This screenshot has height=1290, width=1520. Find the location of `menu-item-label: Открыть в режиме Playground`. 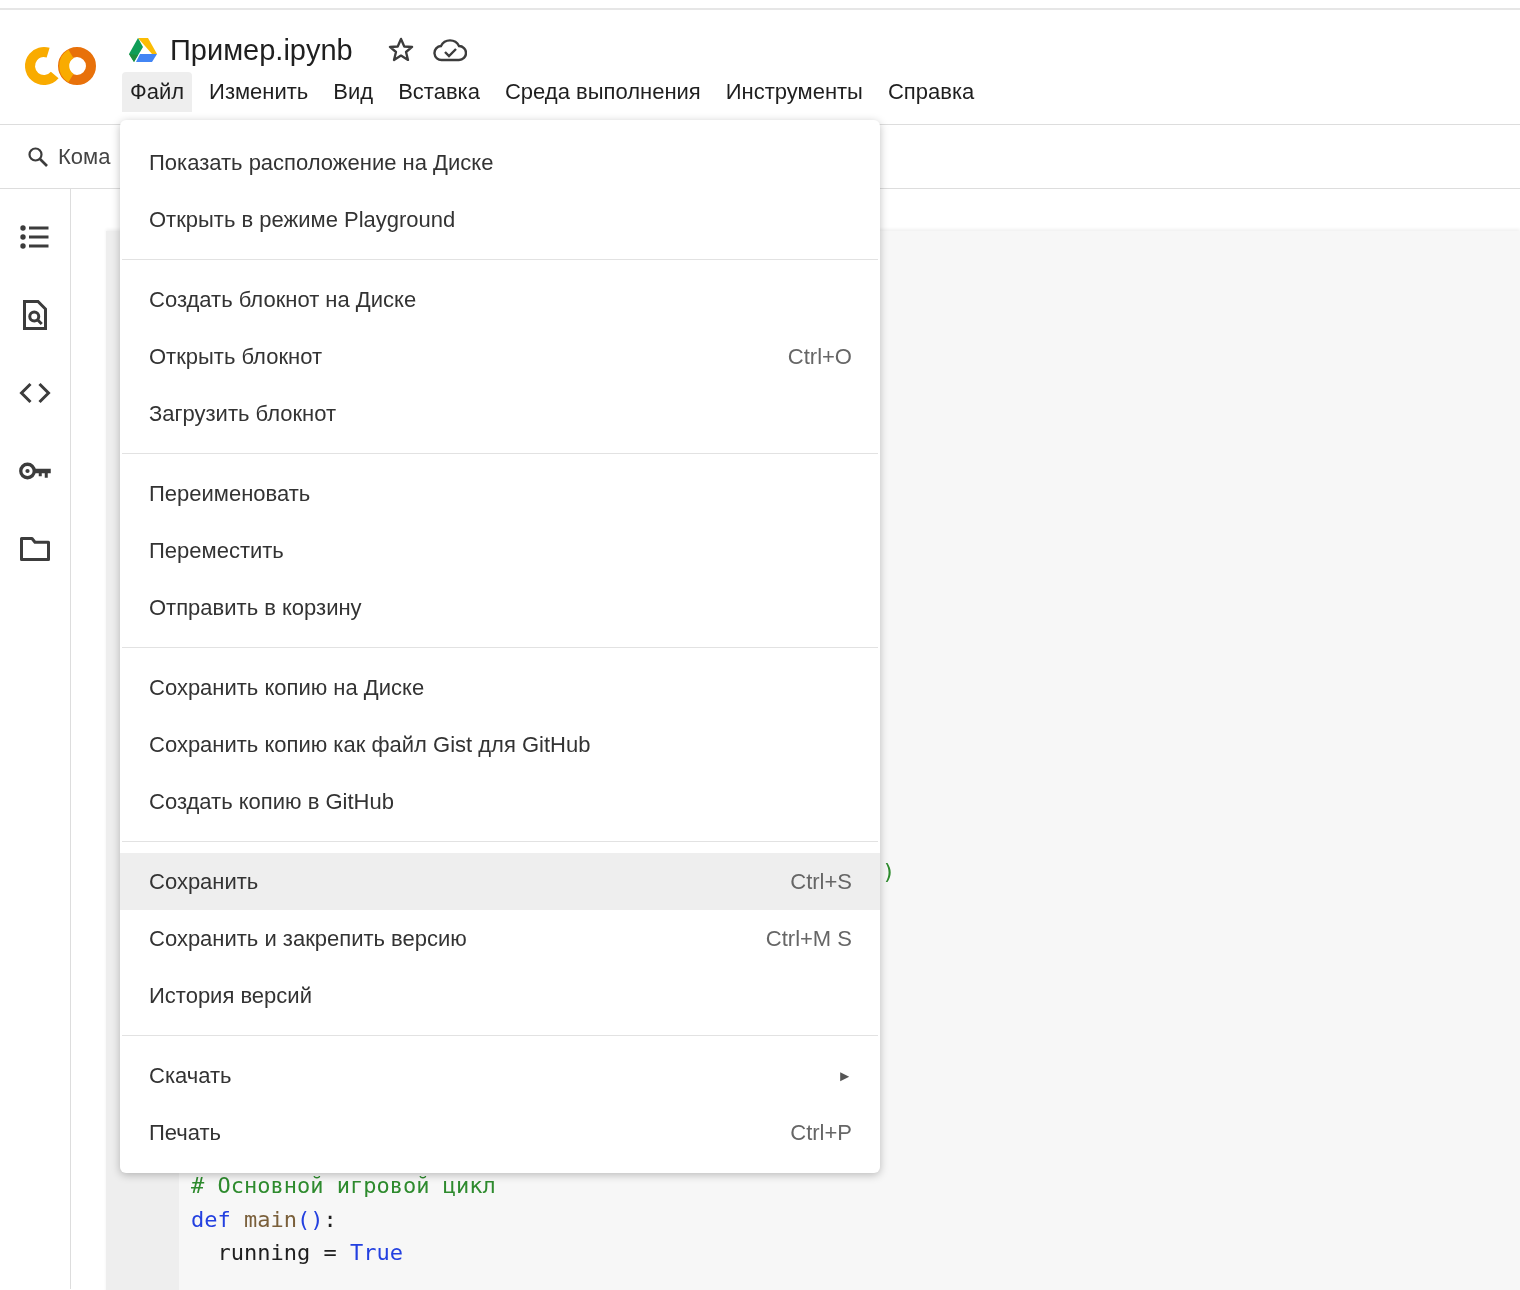

menu-item-label: Открыть в режиме Playground is located at coordinates (302, 219).